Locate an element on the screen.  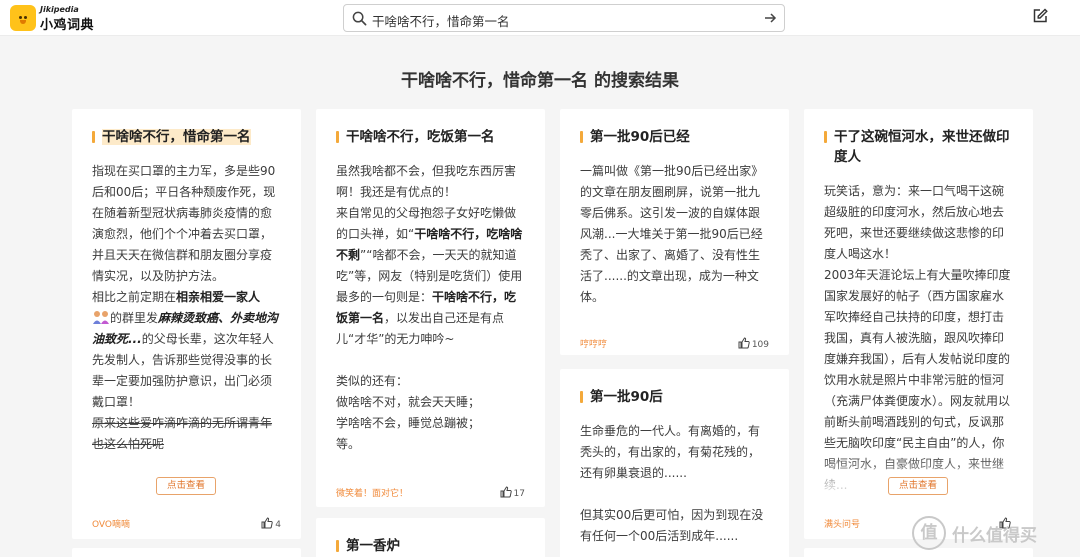
watermark: 值 什么值得买 is located at coordinates (992, 534).